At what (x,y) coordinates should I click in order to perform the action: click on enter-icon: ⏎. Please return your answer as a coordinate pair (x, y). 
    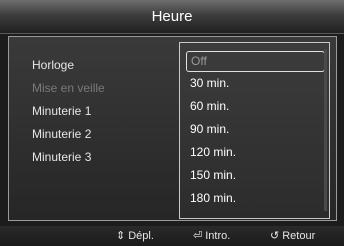
    Looking at the image, I should click on (198, 236).